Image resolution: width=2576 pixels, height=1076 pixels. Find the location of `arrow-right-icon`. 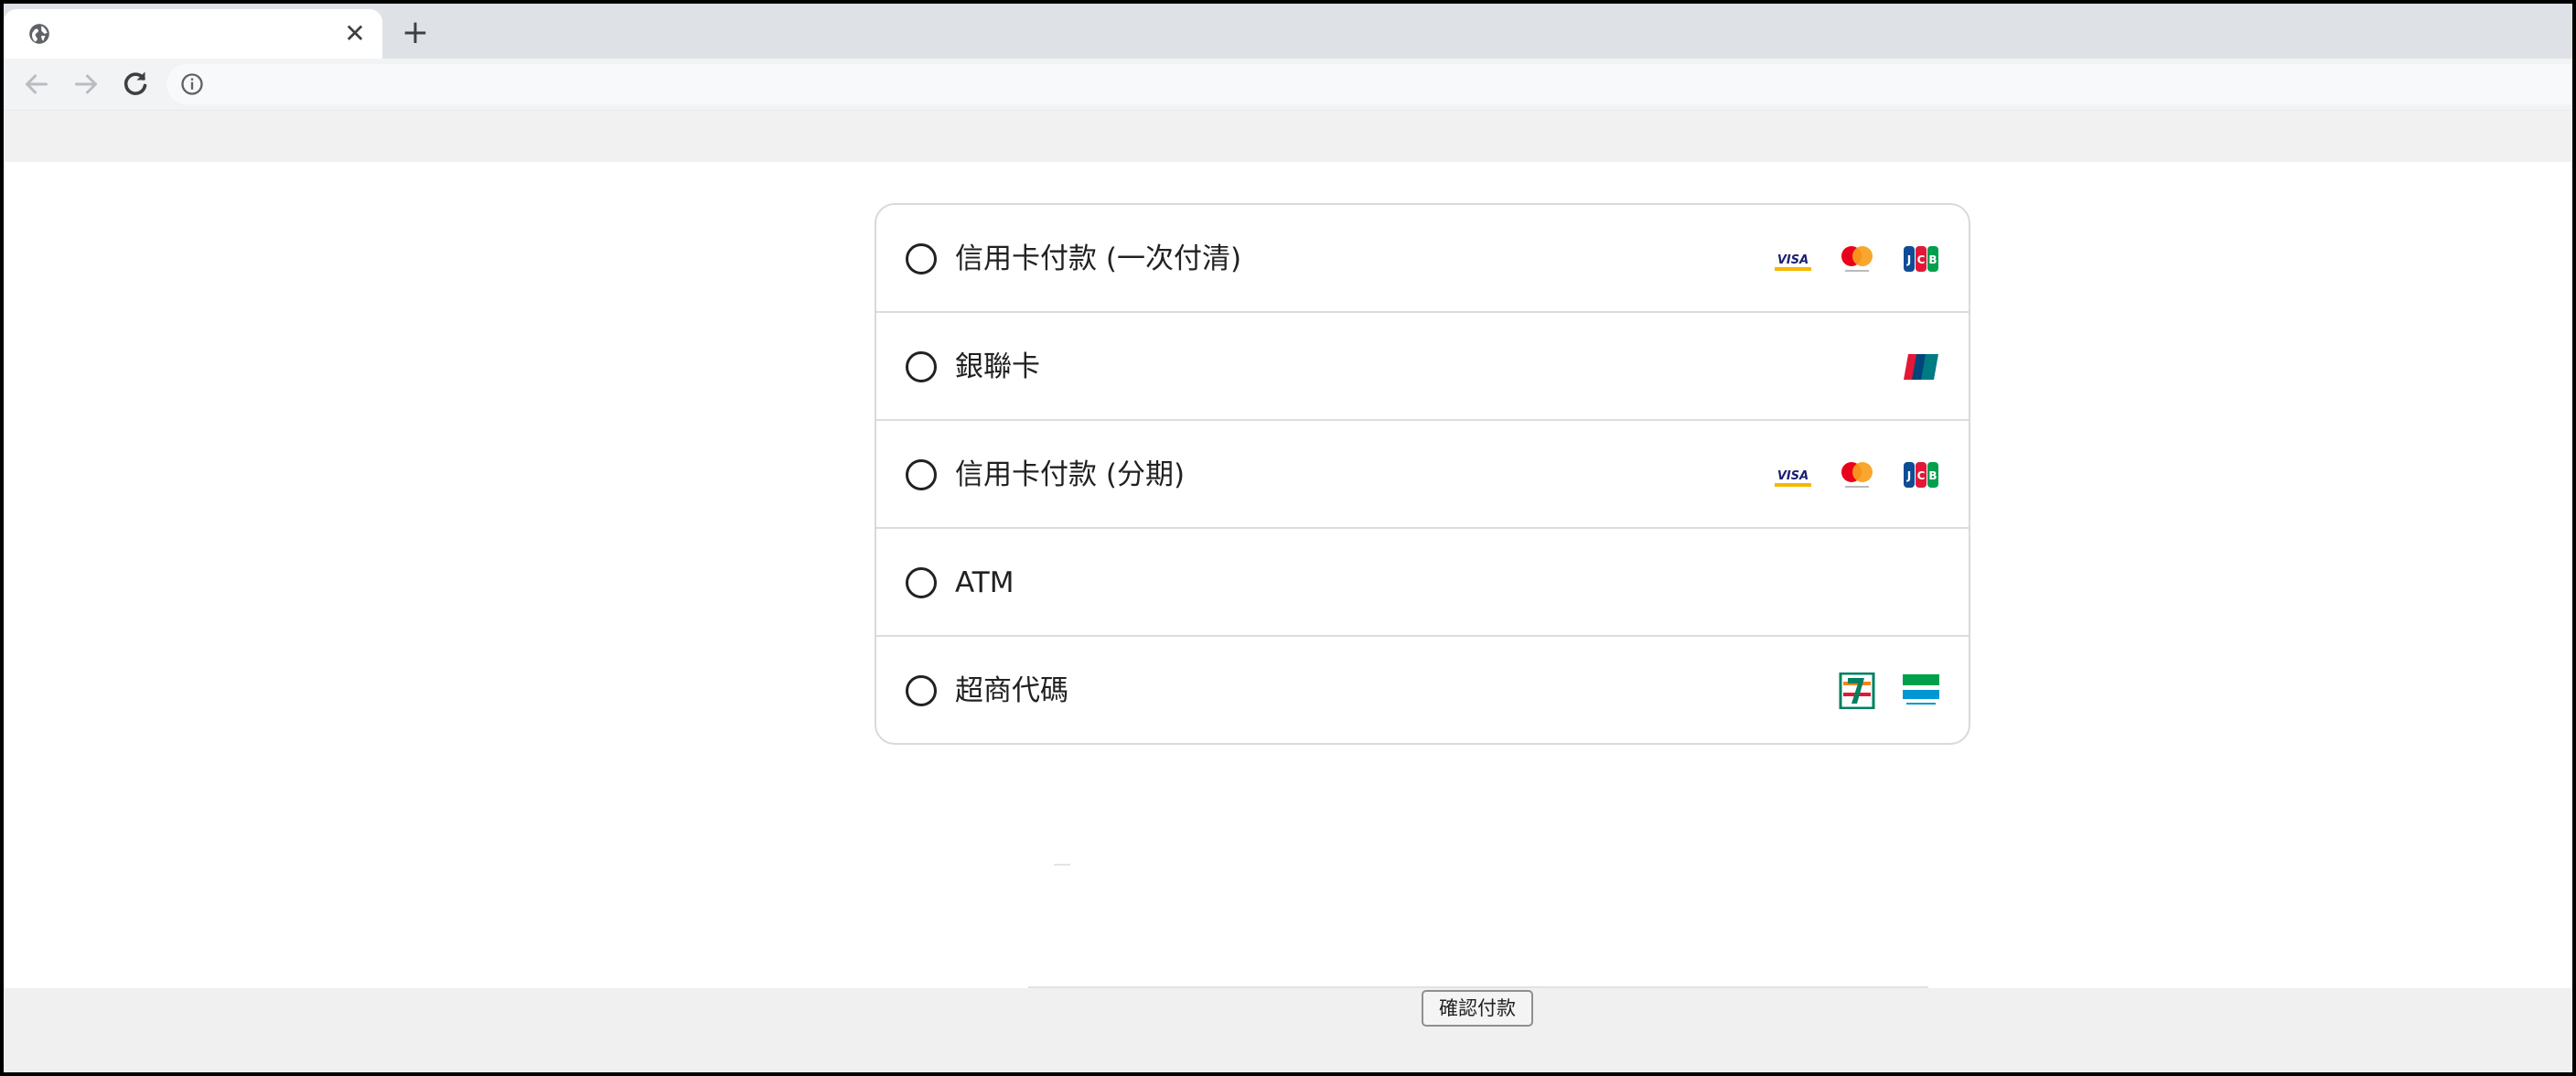

arrow-right-icon is located at coordinates (86, 84).